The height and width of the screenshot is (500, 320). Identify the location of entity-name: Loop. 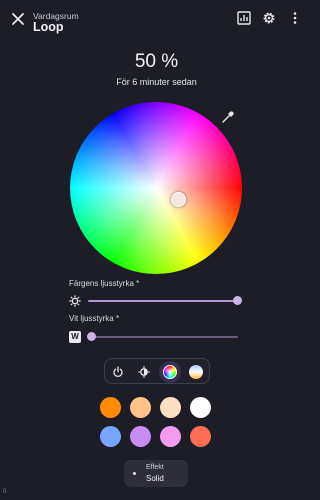
(48, 27).